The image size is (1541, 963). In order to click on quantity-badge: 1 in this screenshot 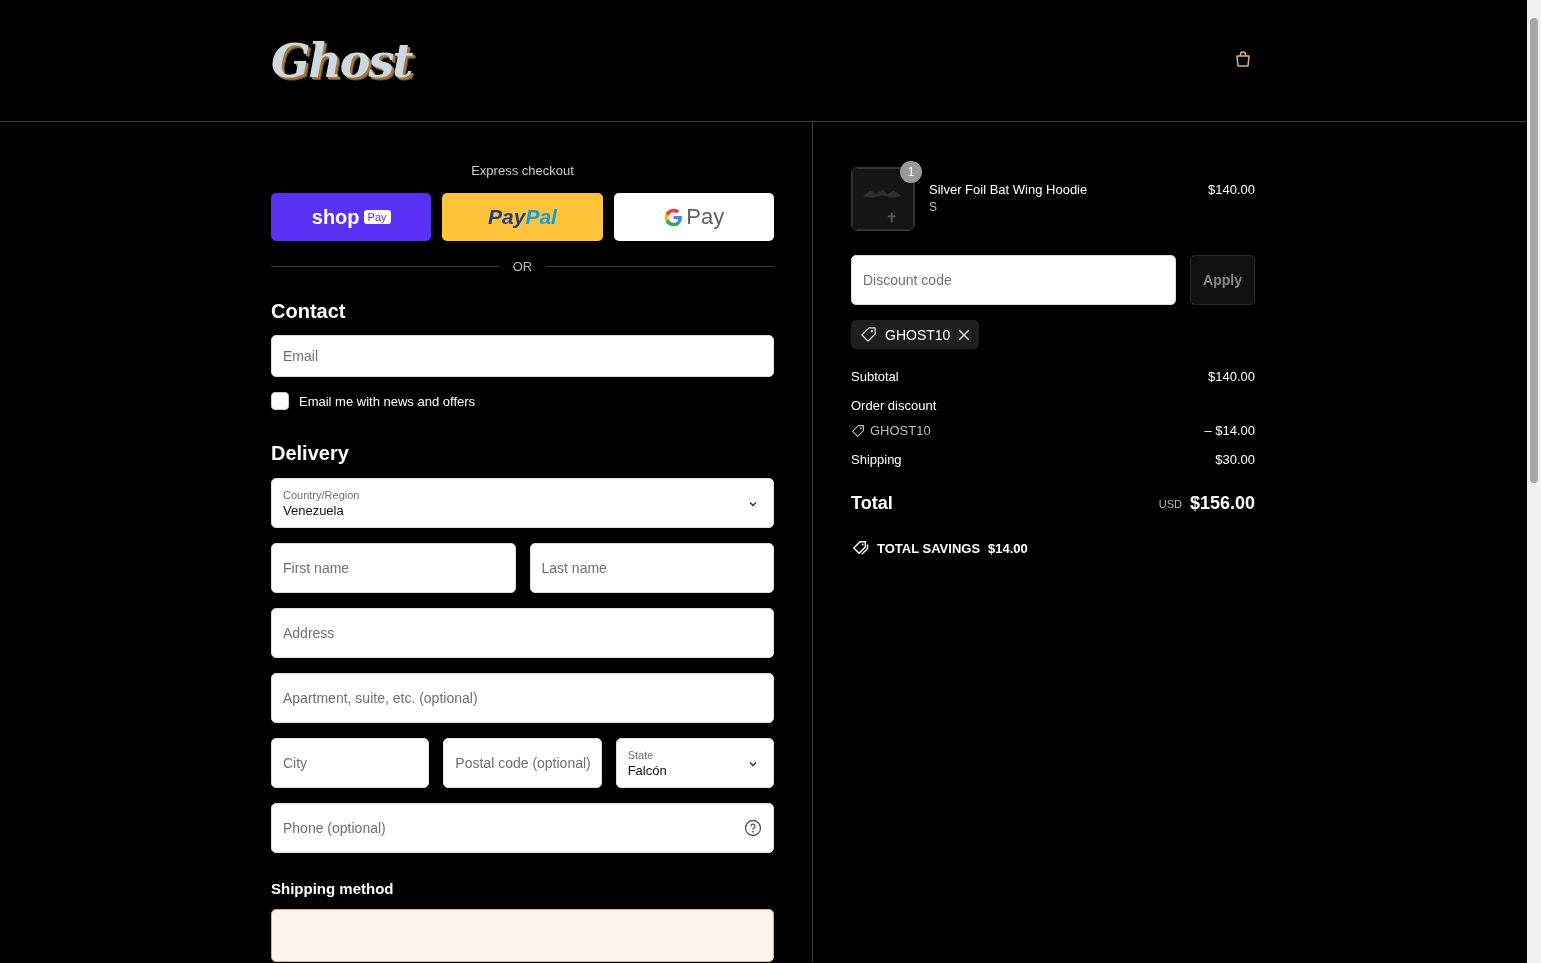, I will do `click(911, 172)`.